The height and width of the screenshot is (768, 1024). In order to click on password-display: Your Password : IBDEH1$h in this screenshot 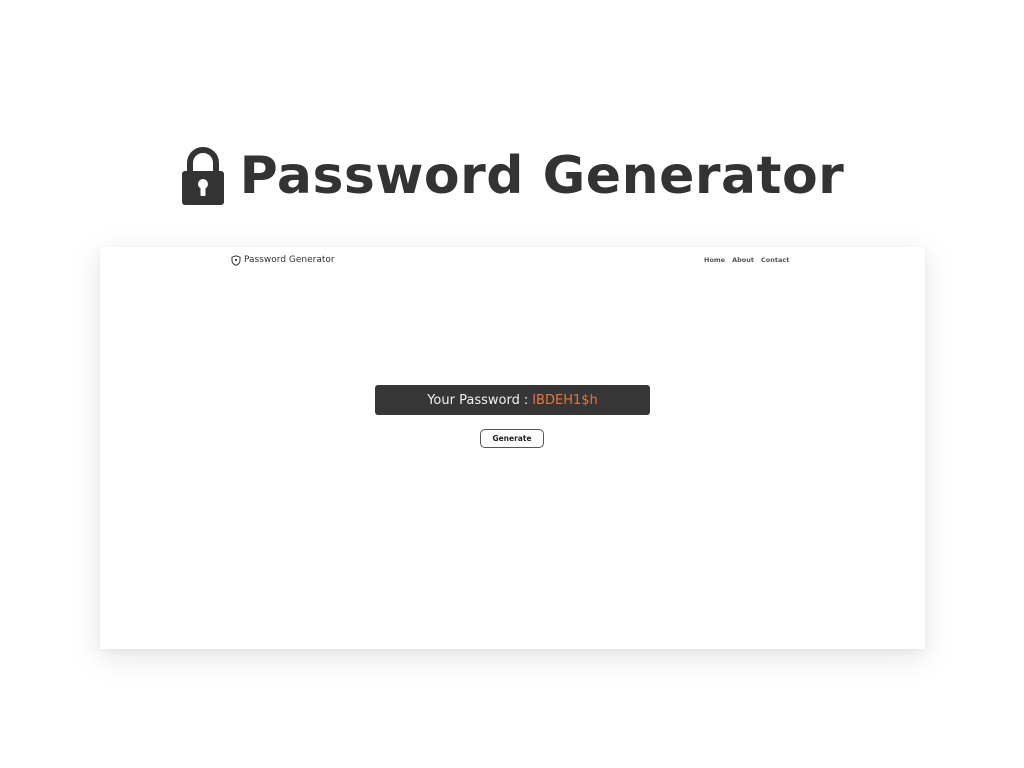, I will do `click(512, 400)`.